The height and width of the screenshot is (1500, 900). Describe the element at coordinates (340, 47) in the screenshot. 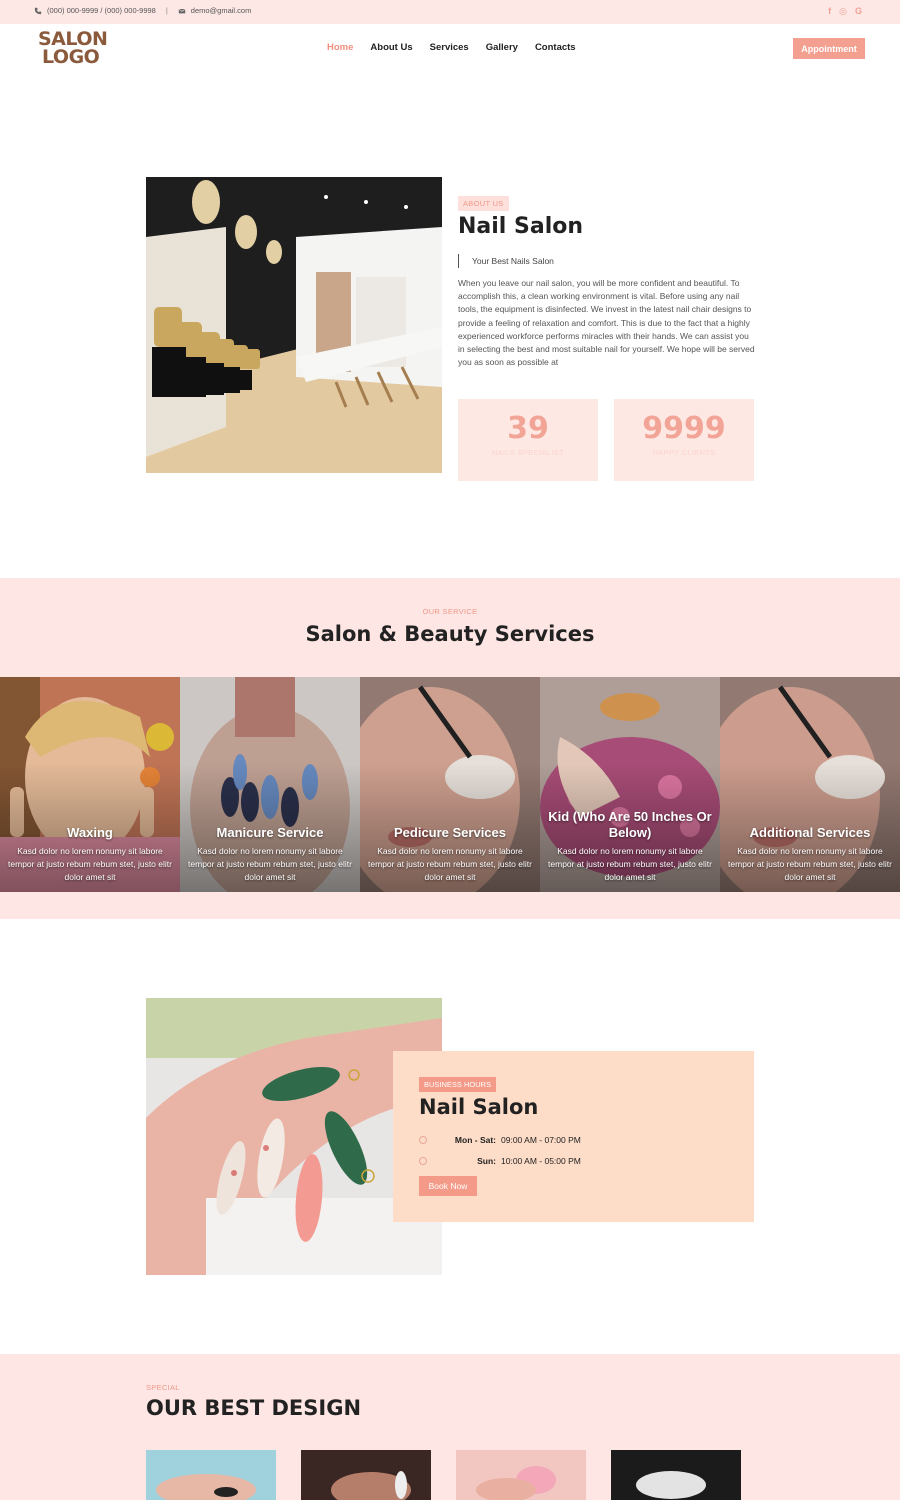

I see `nav-home: Home` at that location.